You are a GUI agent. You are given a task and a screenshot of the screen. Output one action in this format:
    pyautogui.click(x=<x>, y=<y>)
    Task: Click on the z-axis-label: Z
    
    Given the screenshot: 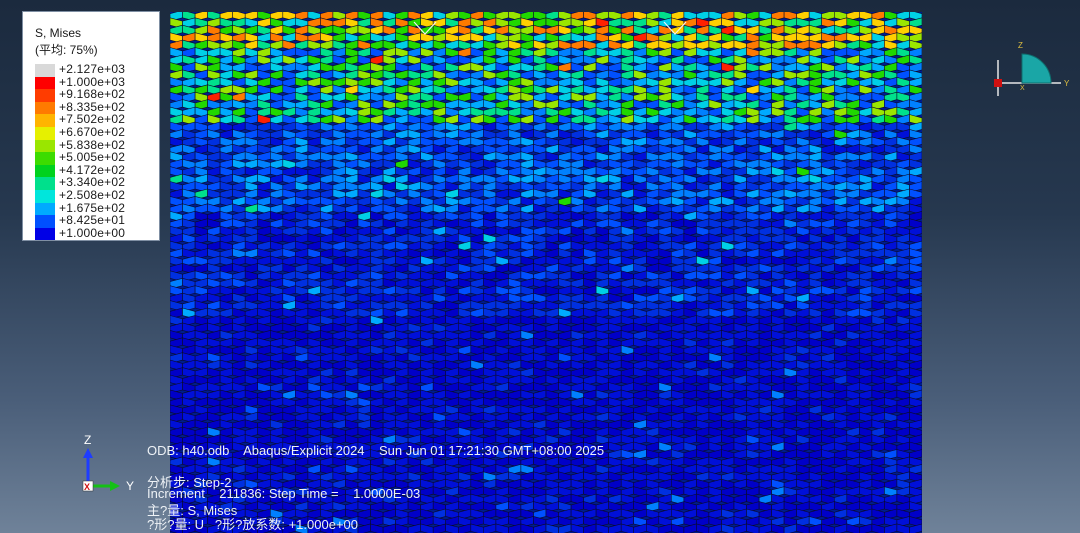 What is the action you would take?
    pyautogui.click(x=87, y=440)
    